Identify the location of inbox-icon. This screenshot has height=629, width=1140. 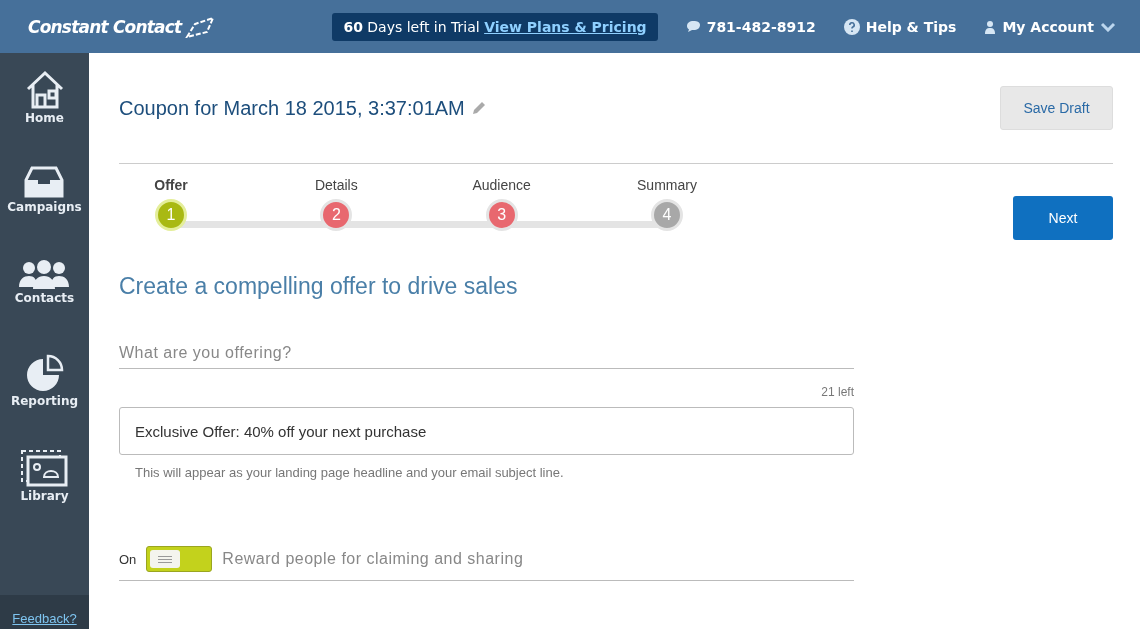
(44, 181).